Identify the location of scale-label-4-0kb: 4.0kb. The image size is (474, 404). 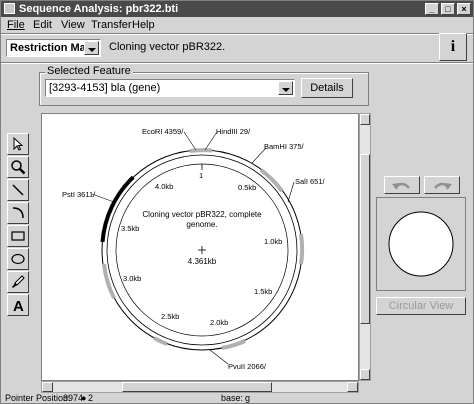
(164, 186).